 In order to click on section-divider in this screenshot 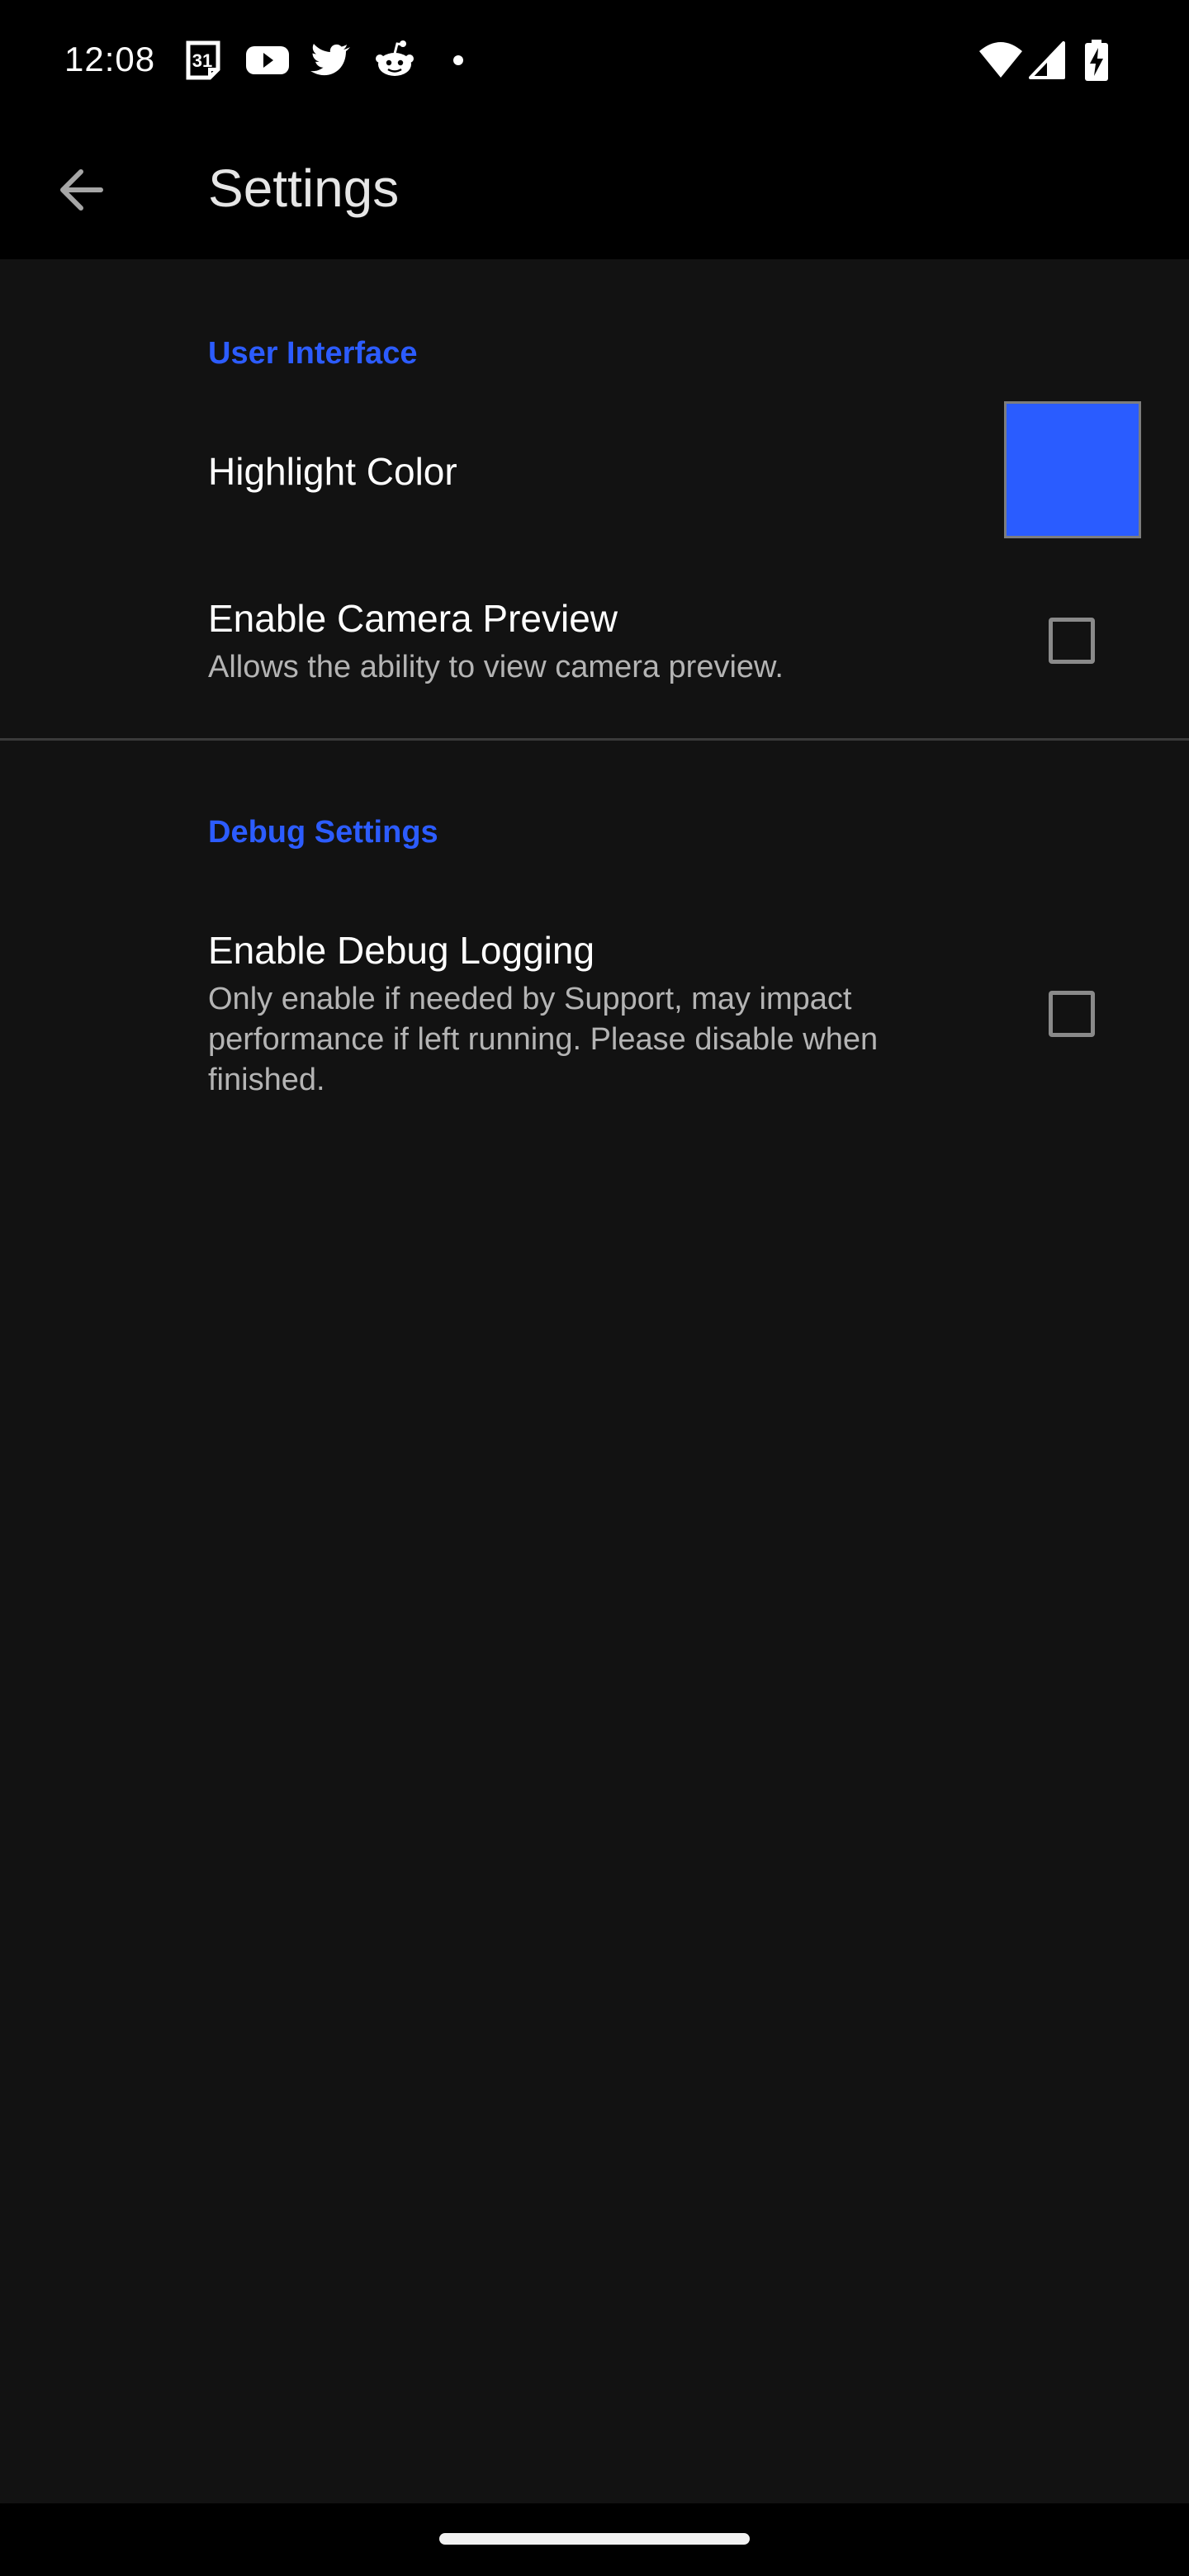, I will do `click(594, 739)`.